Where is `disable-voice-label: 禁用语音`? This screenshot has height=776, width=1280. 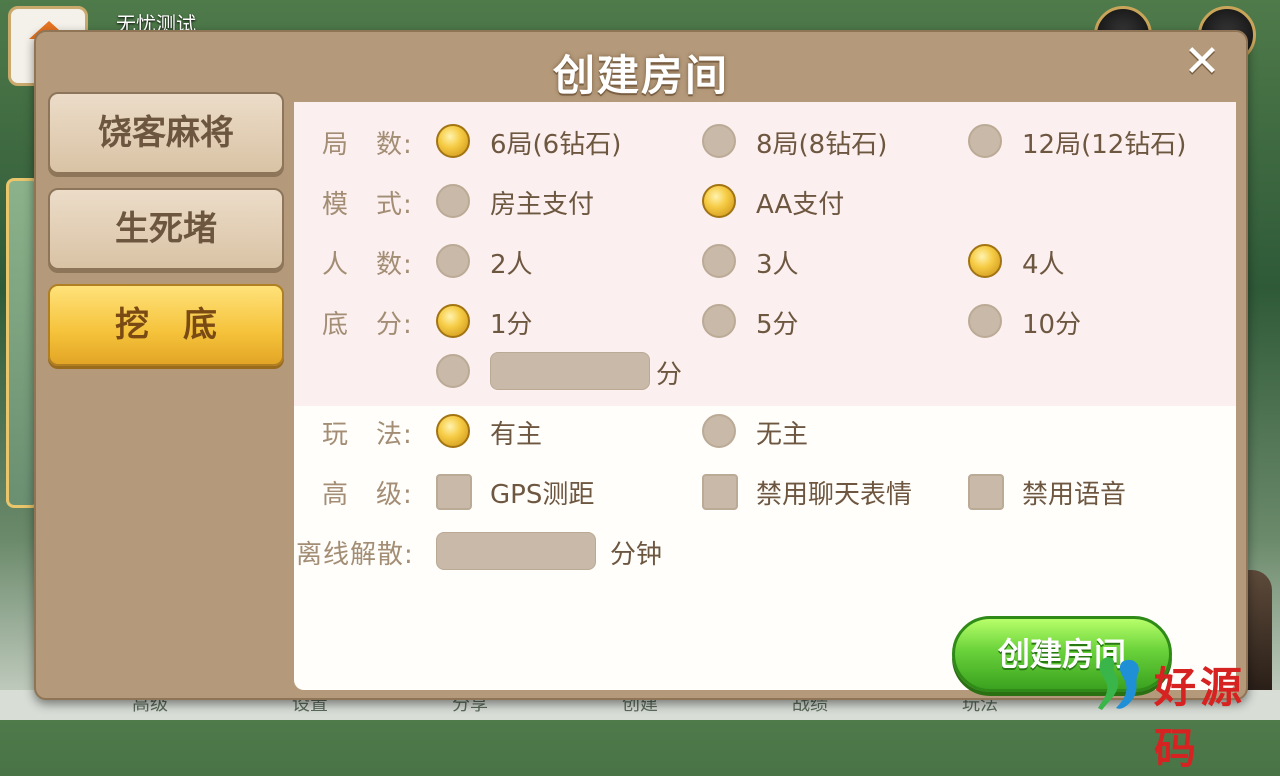 disable-voice-label: 禁用语音 is located at coordinates (1074, 495).